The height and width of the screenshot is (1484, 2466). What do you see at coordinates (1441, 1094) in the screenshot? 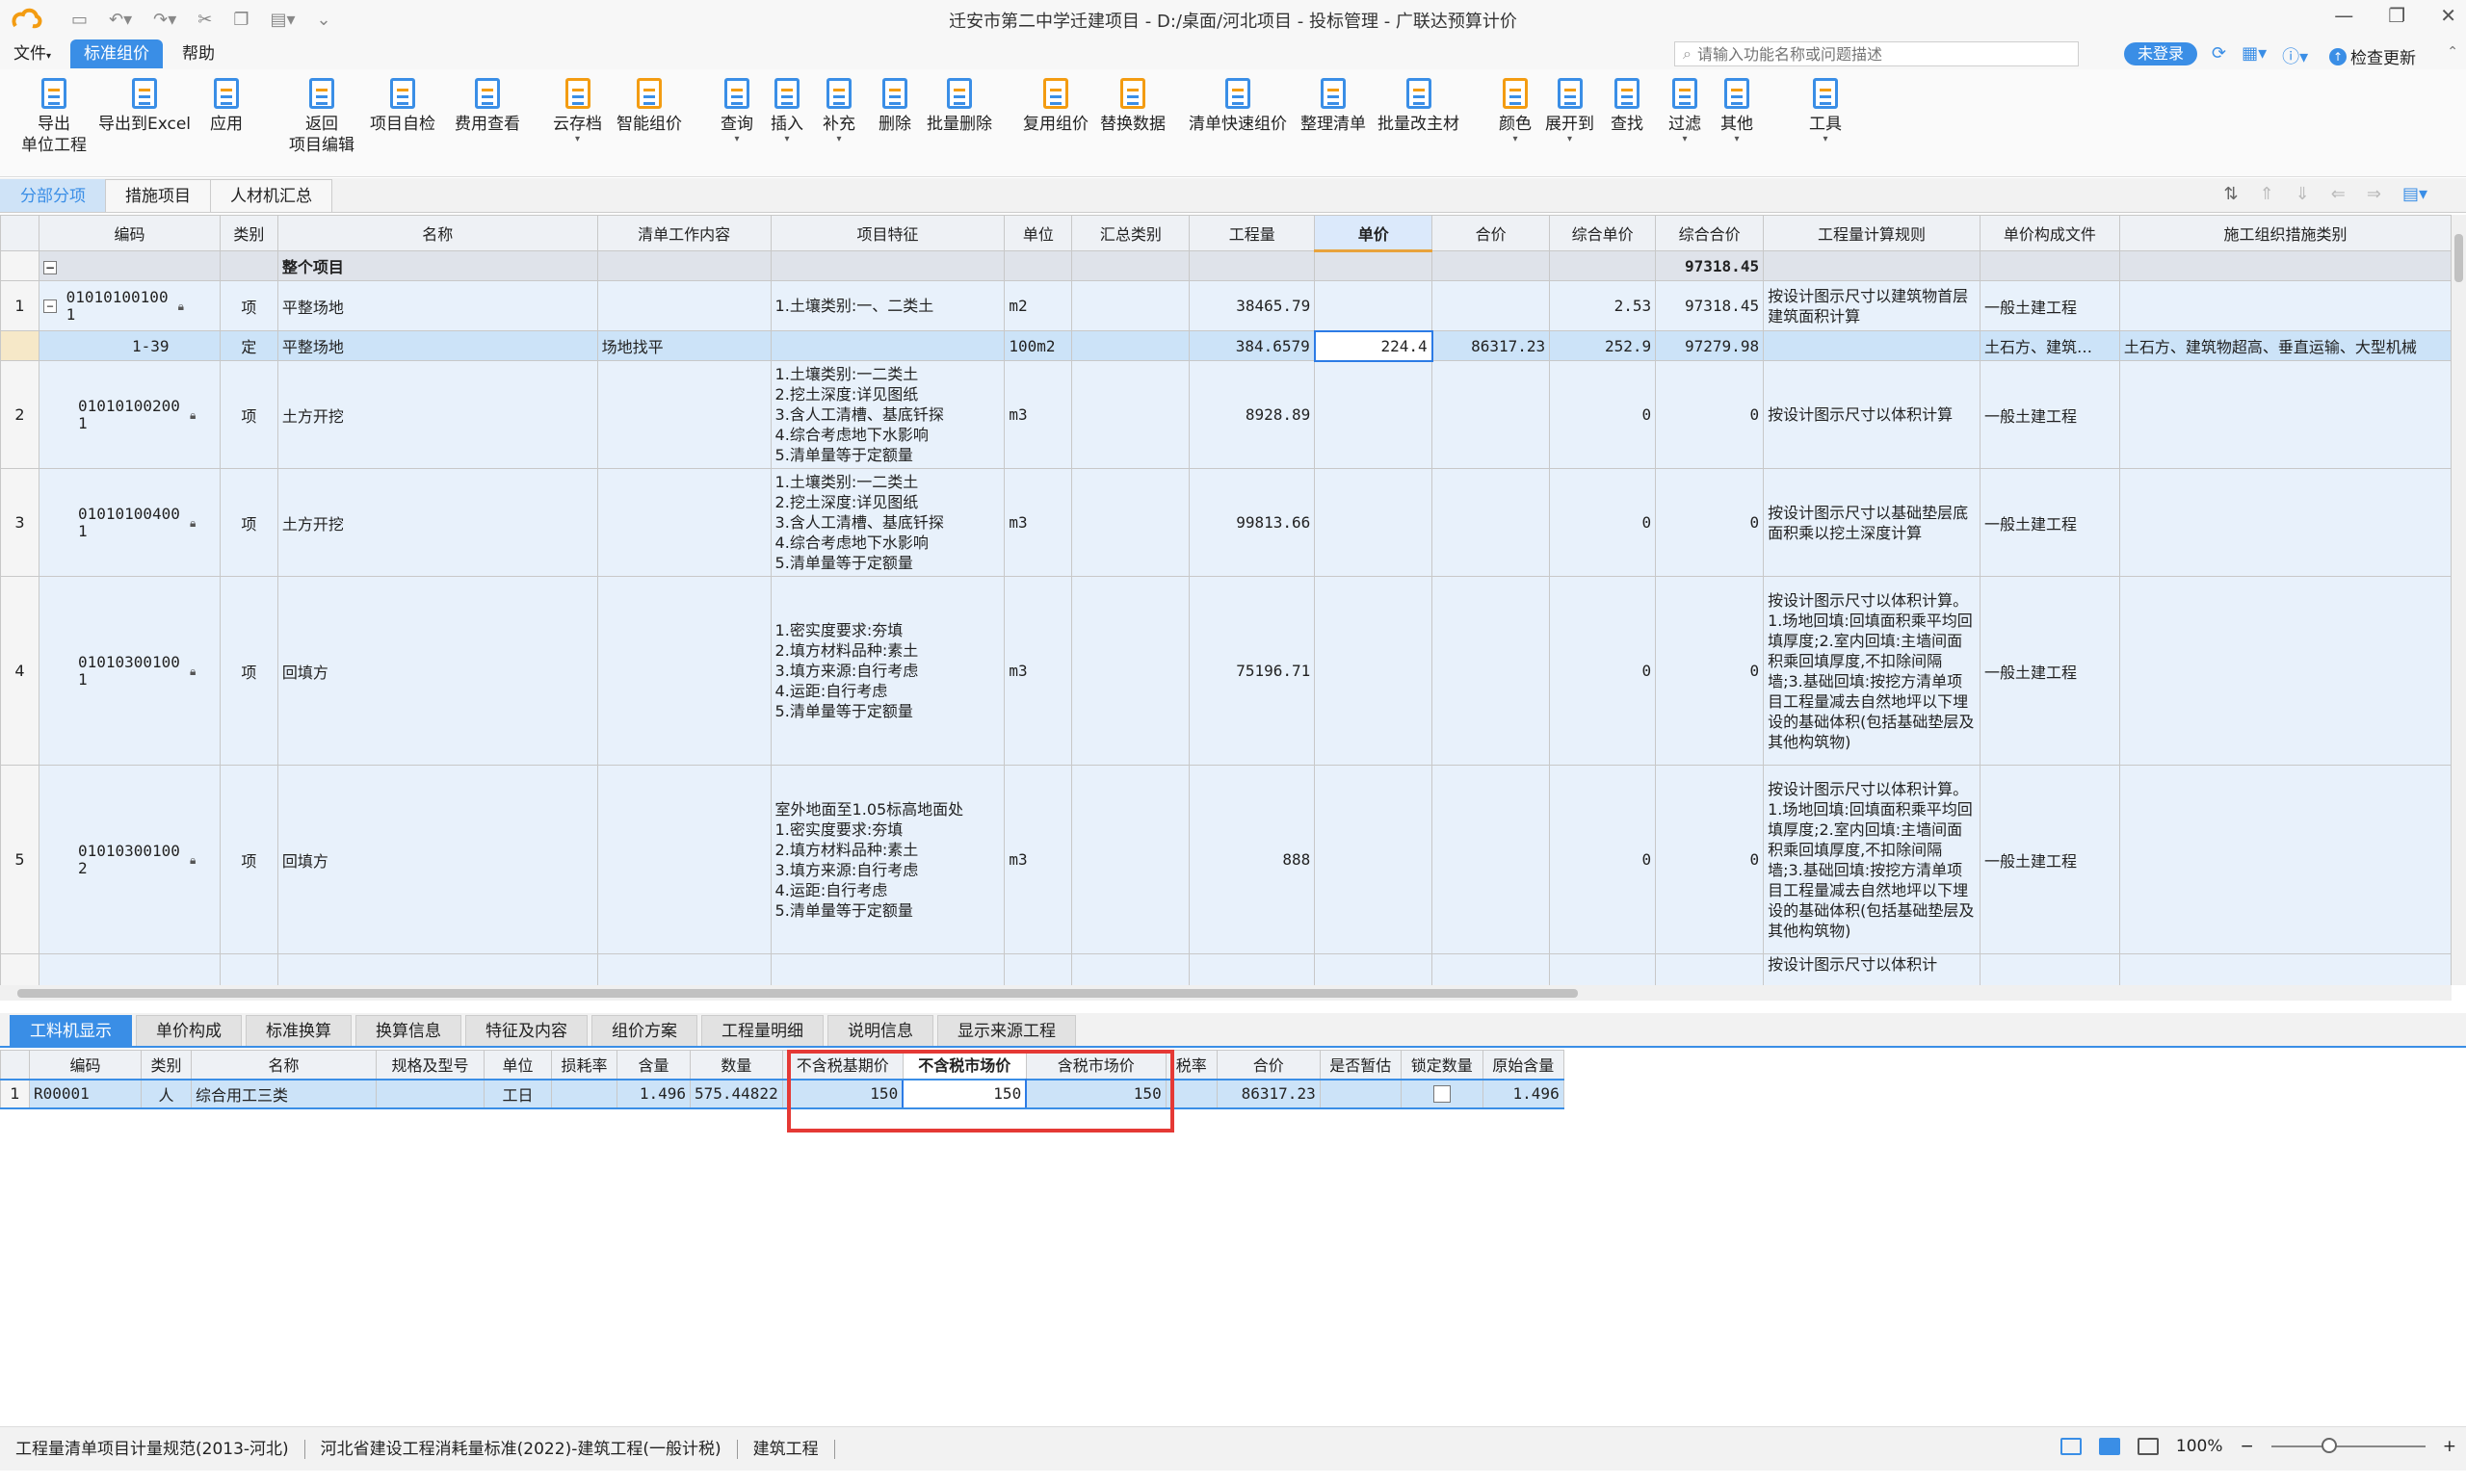
I see `lock-quantity-checkbox` at bounding box center [1441, 1094].